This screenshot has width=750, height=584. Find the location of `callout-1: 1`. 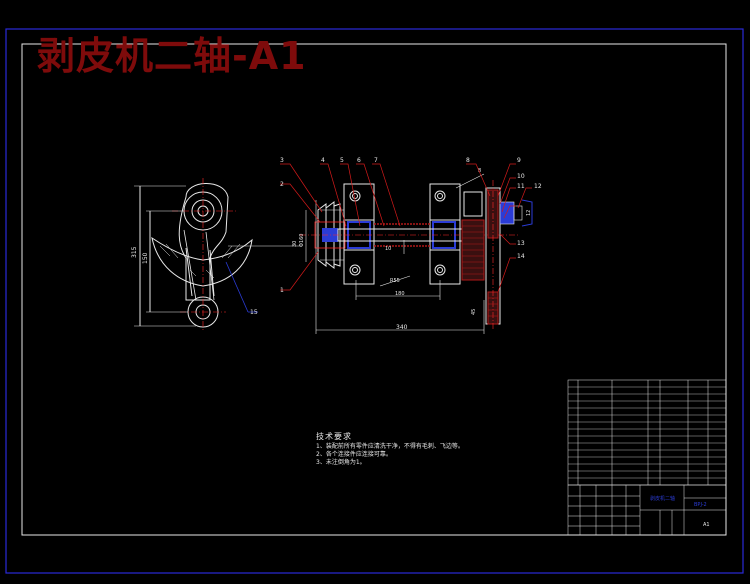

callout-1: 1 is located at coordinates (282, 290).